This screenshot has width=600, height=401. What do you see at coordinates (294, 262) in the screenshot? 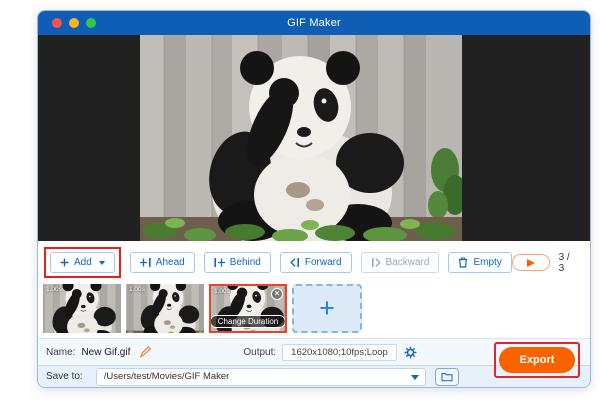
I see `move-forward-icon` at bounding box center [294, 262].